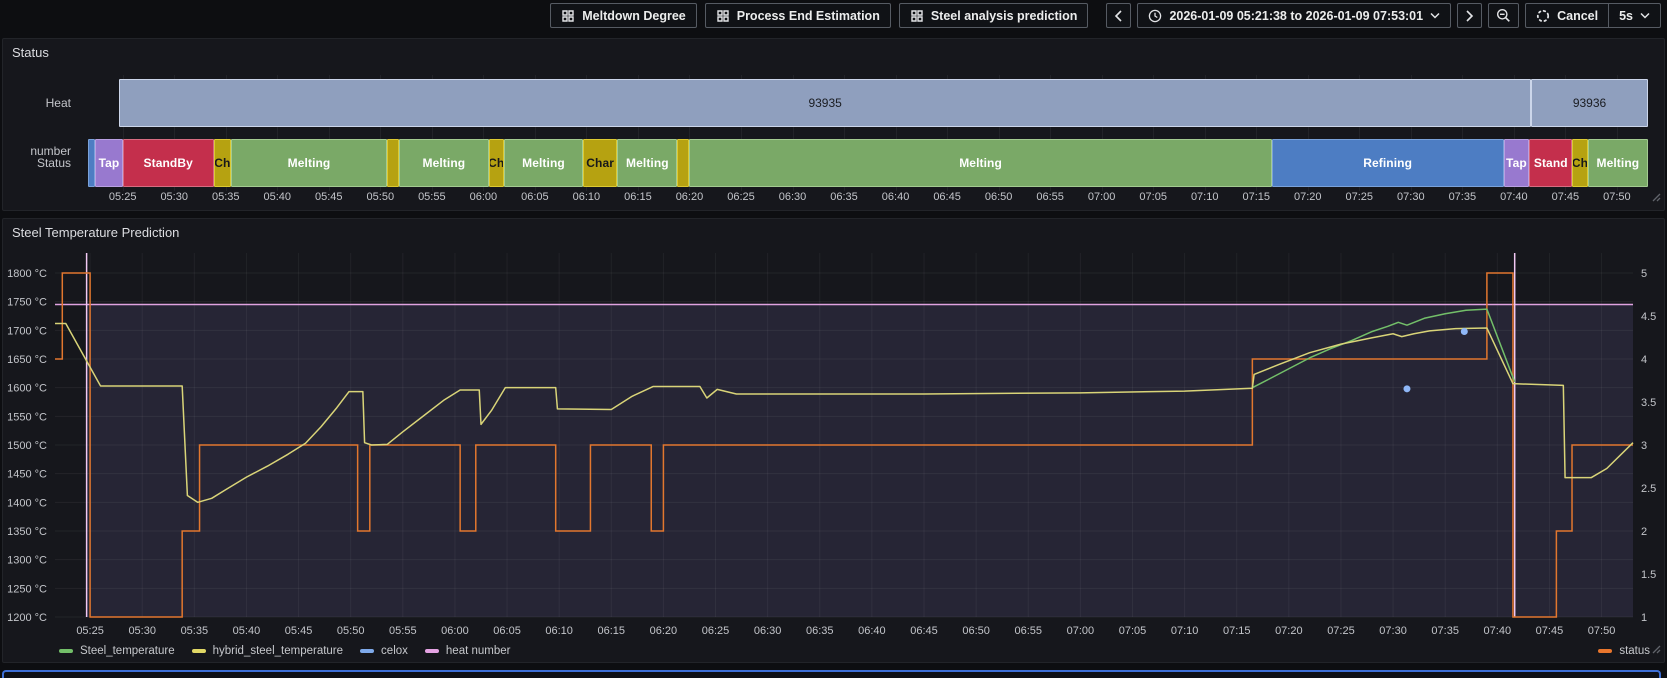  What do you see at coordinates (872, 631) in the screenshot?
I see `chart-time-axis-label: 06:40` at bounding box center [872, 631].